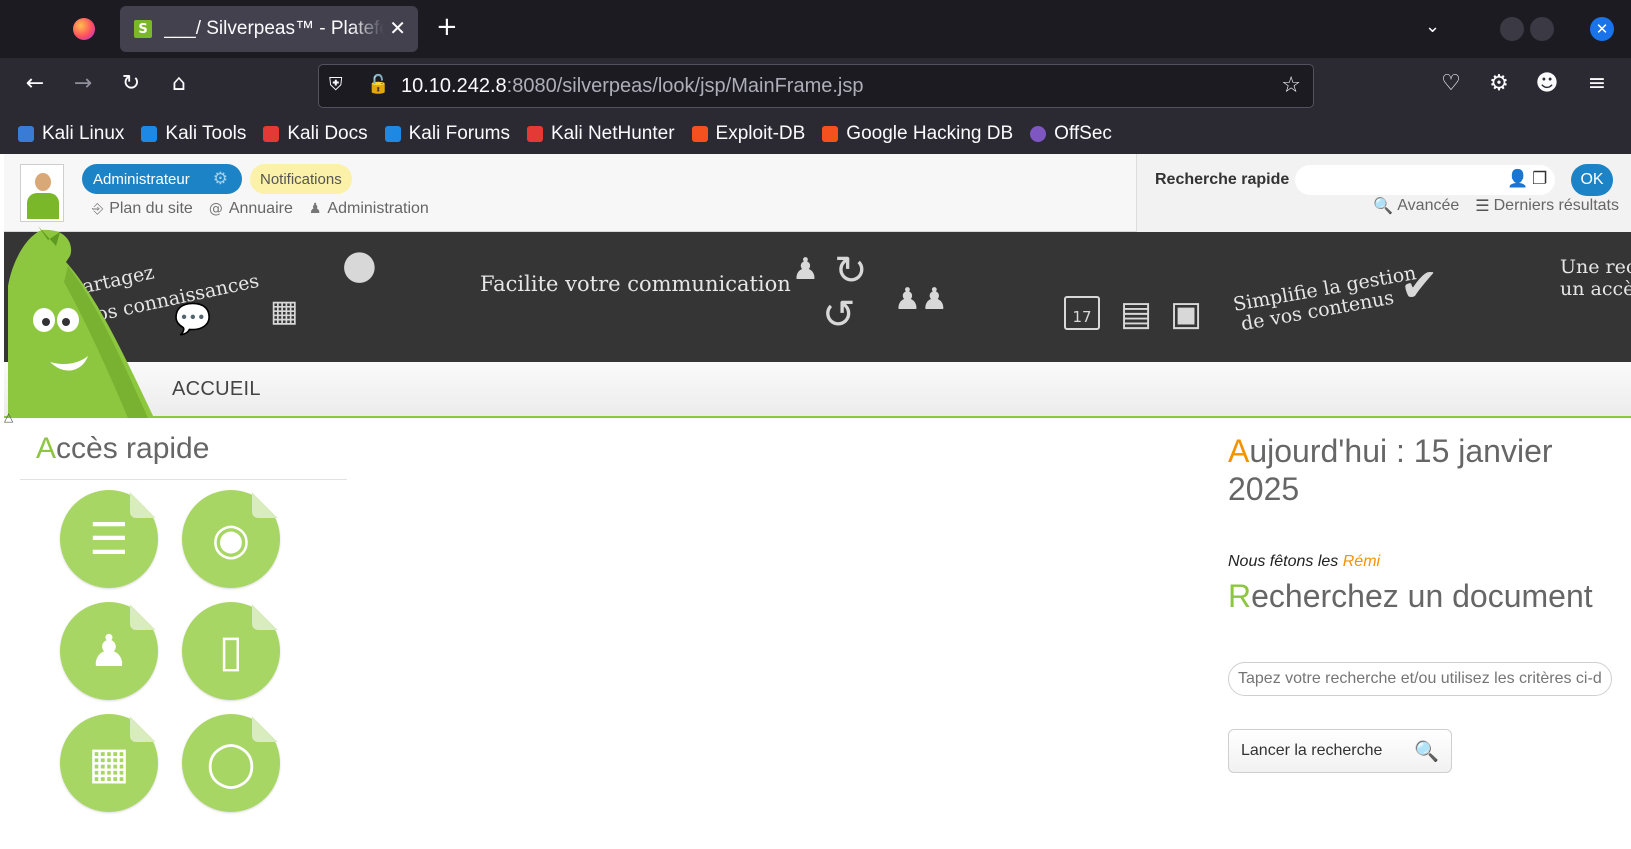 The image size is (1631, 849). I want to click on new-tab-button: +, so click(447, 27).